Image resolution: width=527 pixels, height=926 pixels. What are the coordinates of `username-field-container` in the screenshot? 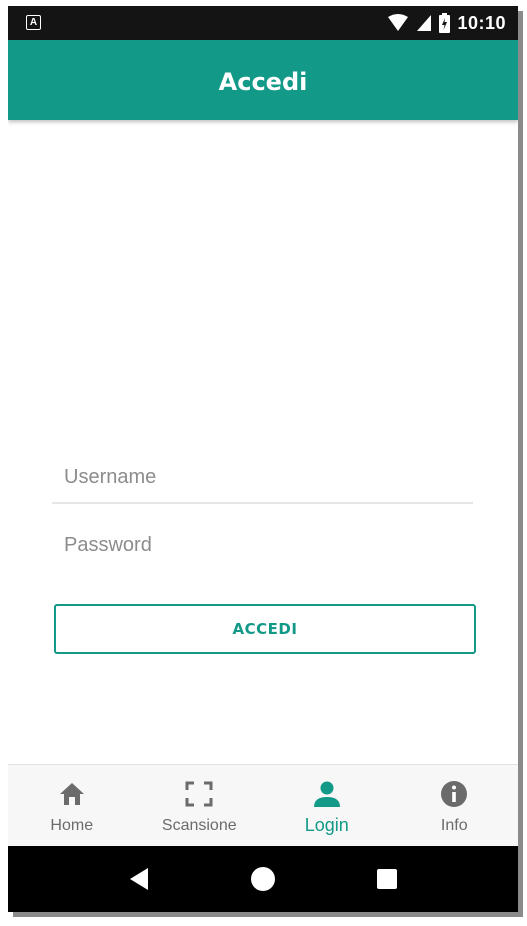 It's located at (262, 478).